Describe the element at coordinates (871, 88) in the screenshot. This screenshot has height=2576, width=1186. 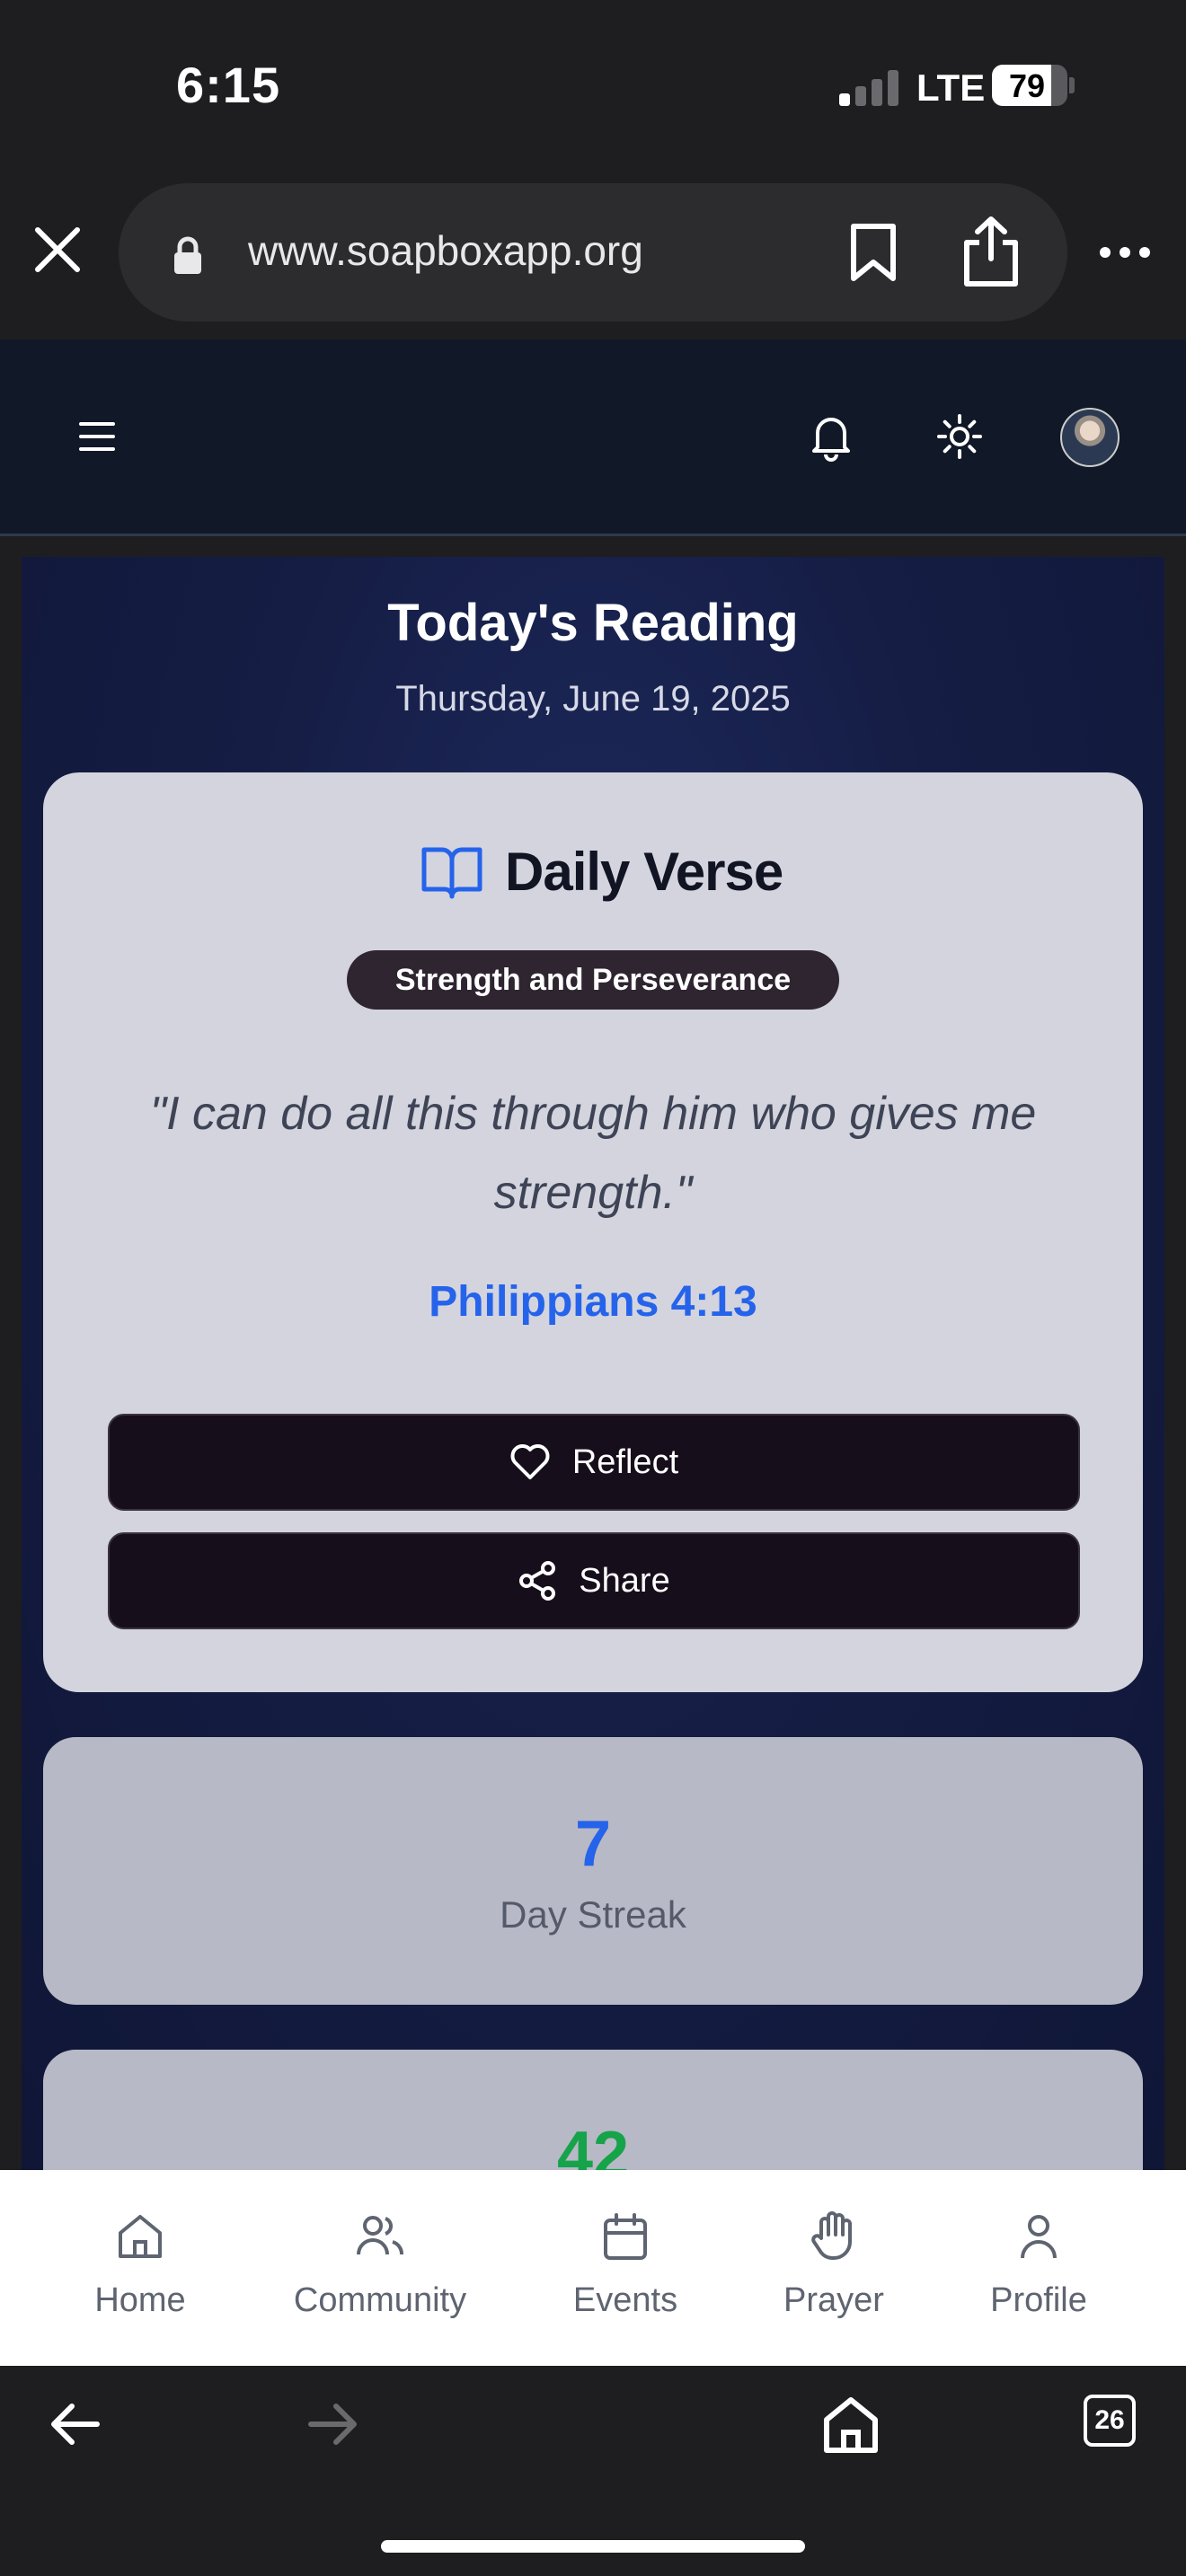
I see `signal-icon` at that location.